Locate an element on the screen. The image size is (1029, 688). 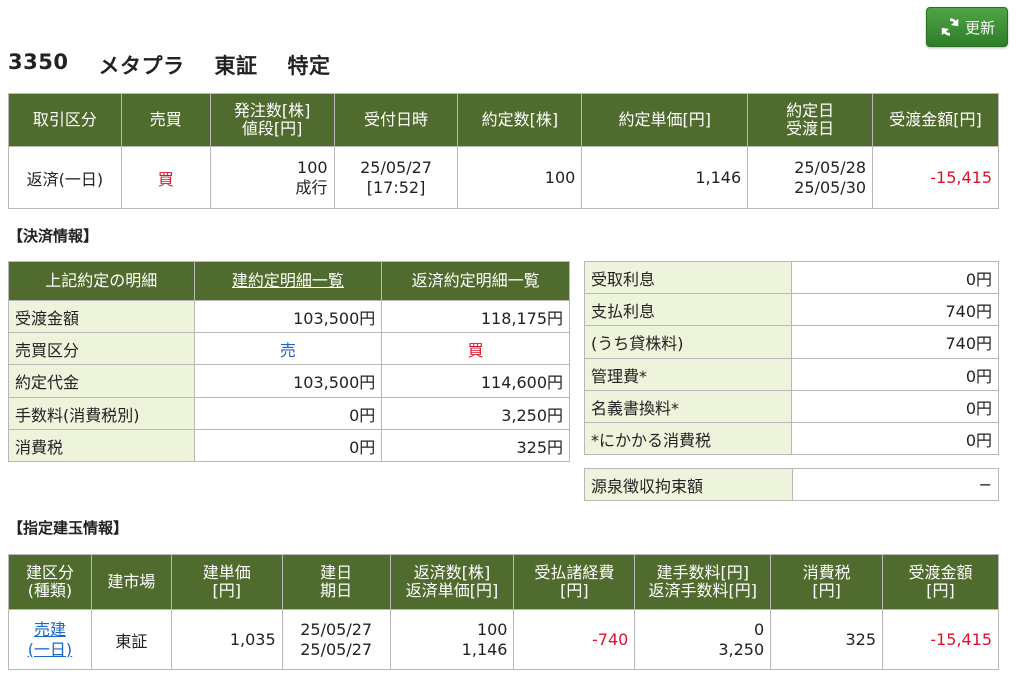
stock-code: 3350 is located at coordinates (38, 62).